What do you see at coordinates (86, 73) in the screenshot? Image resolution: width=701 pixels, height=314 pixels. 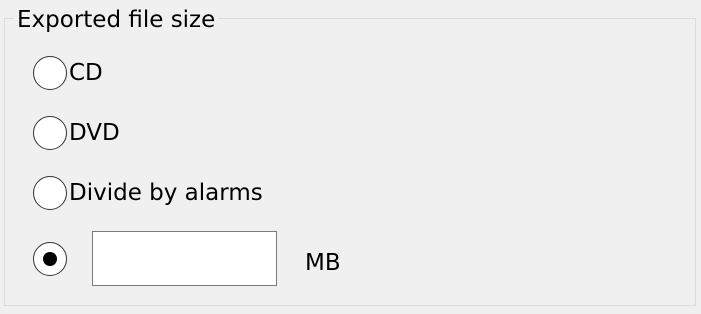 I see `cd-label: CD` at bounding box center [86, 73].